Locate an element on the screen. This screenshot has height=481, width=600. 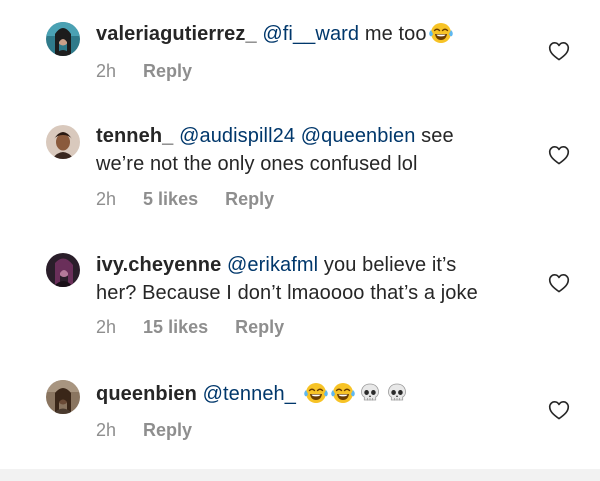
mention-link: @queenbien is located at coordinates (358, 136).